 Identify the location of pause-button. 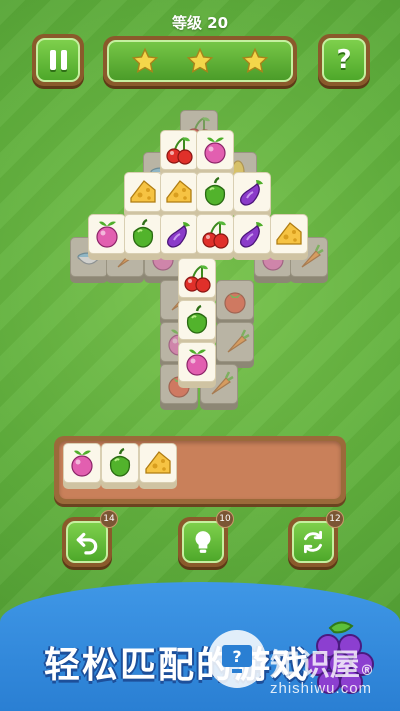
(58, 60).